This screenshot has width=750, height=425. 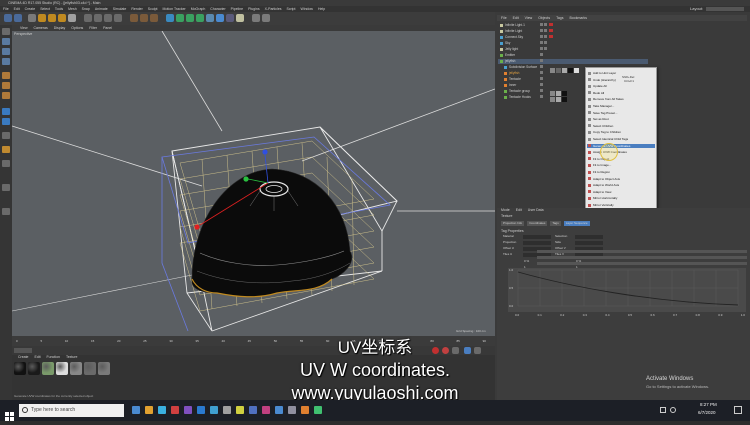 I want to click on x-axis-icon, so click(x=88, y=18).